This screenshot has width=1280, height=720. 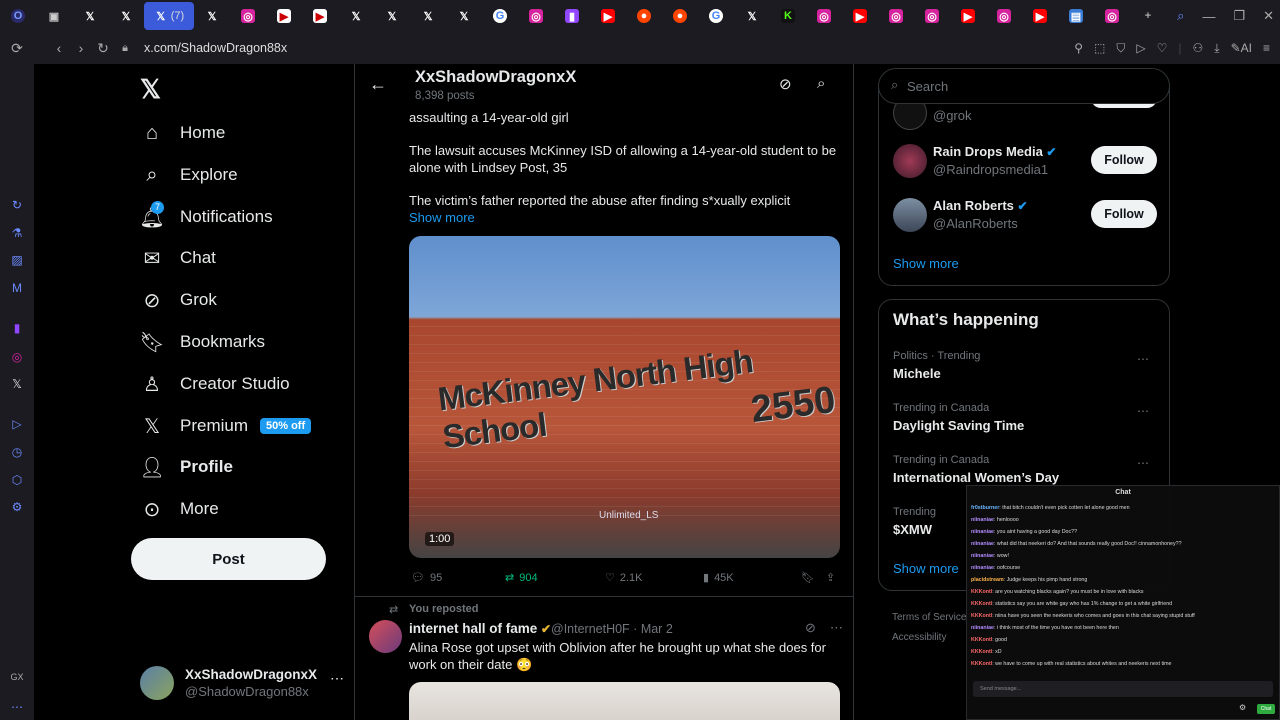 I want to click on nav-bookmarks: 🔖︎ Bookmarks, so click(x=202, y=342).